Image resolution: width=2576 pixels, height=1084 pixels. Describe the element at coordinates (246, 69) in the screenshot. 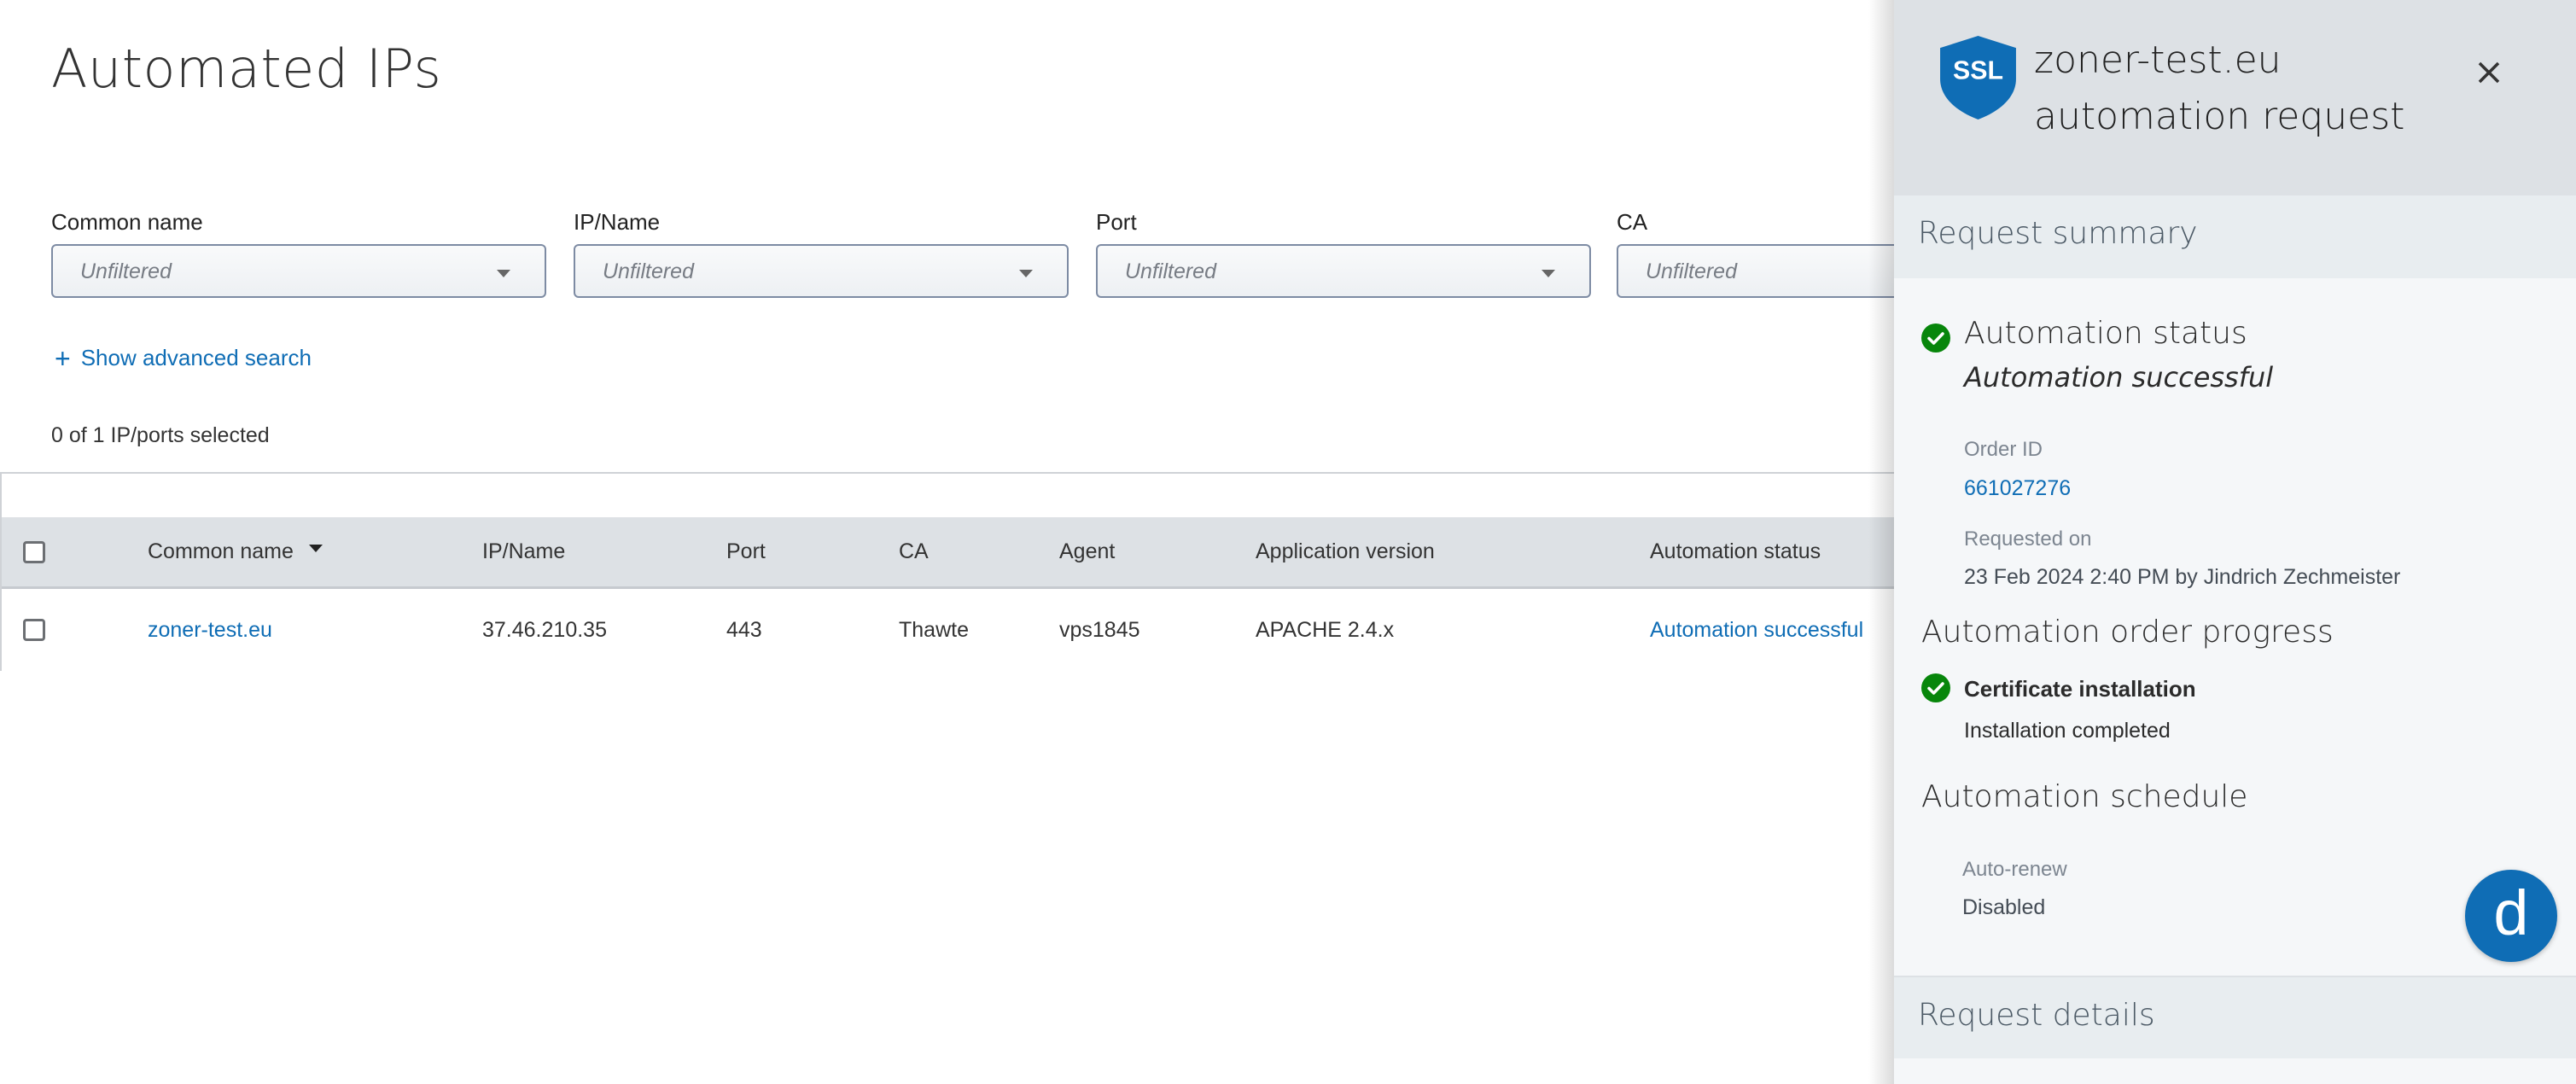

I see `page-title: Automated IPs` at that location.